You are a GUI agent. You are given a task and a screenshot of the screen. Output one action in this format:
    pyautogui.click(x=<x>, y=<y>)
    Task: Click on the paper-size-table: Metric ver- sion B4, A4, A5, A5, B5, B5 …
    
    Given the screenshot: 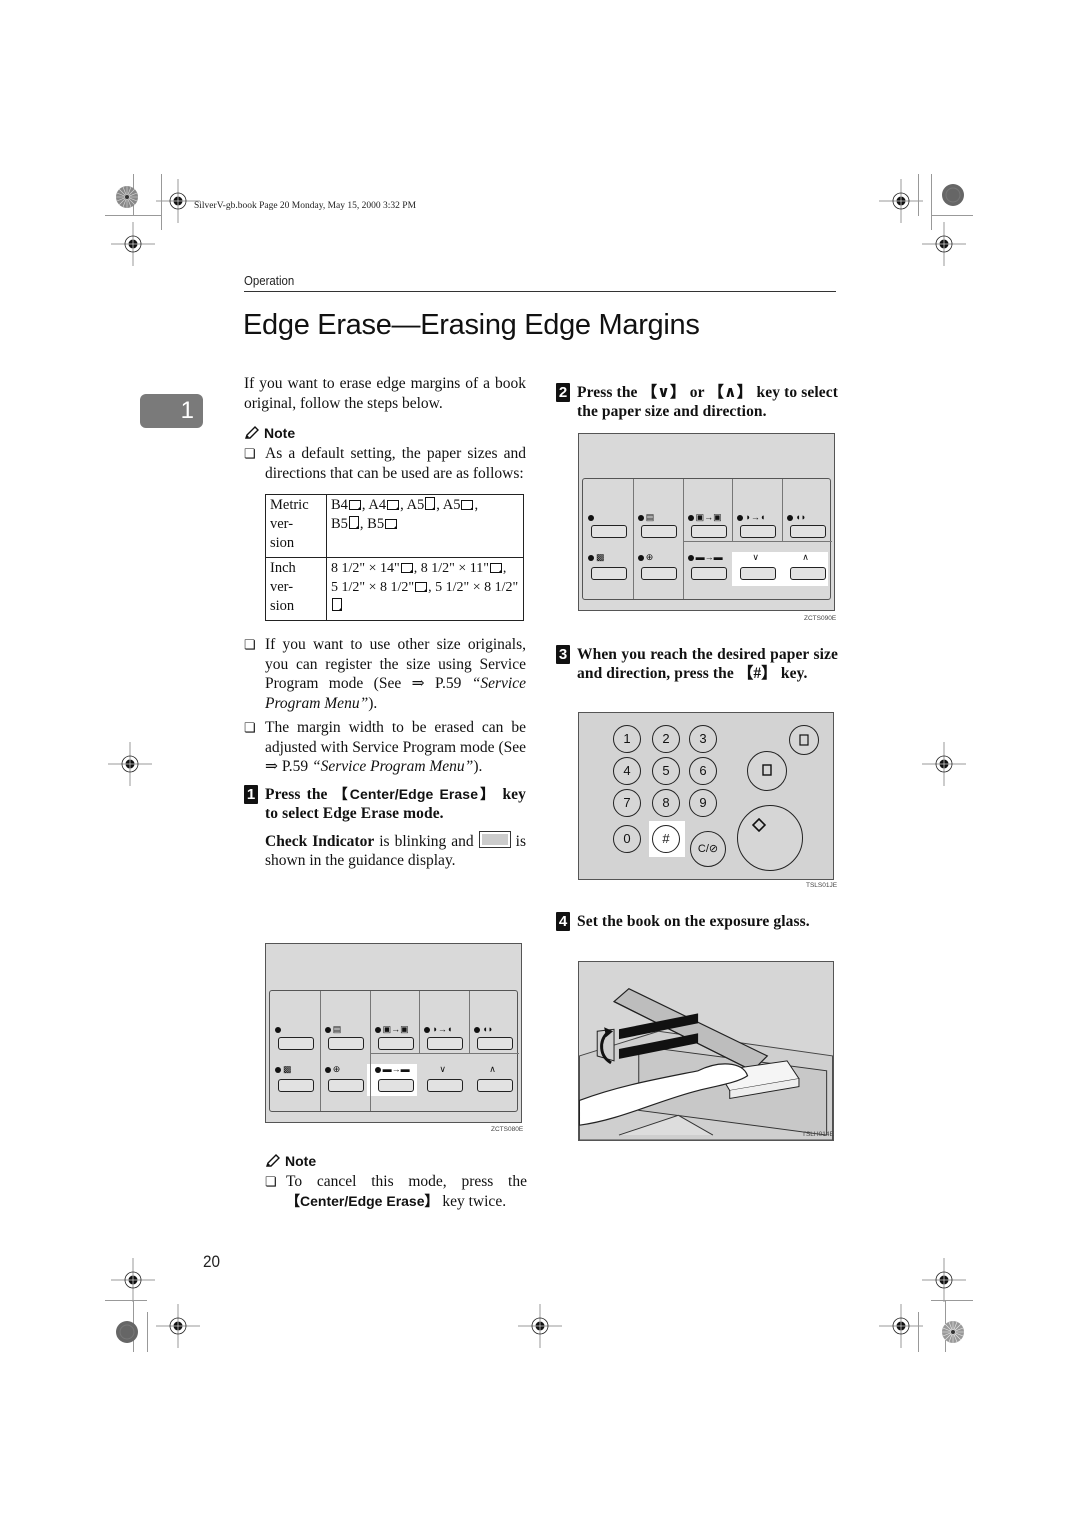 What is the action you would take?
    pyautogui.click(x=394, y=557)
    